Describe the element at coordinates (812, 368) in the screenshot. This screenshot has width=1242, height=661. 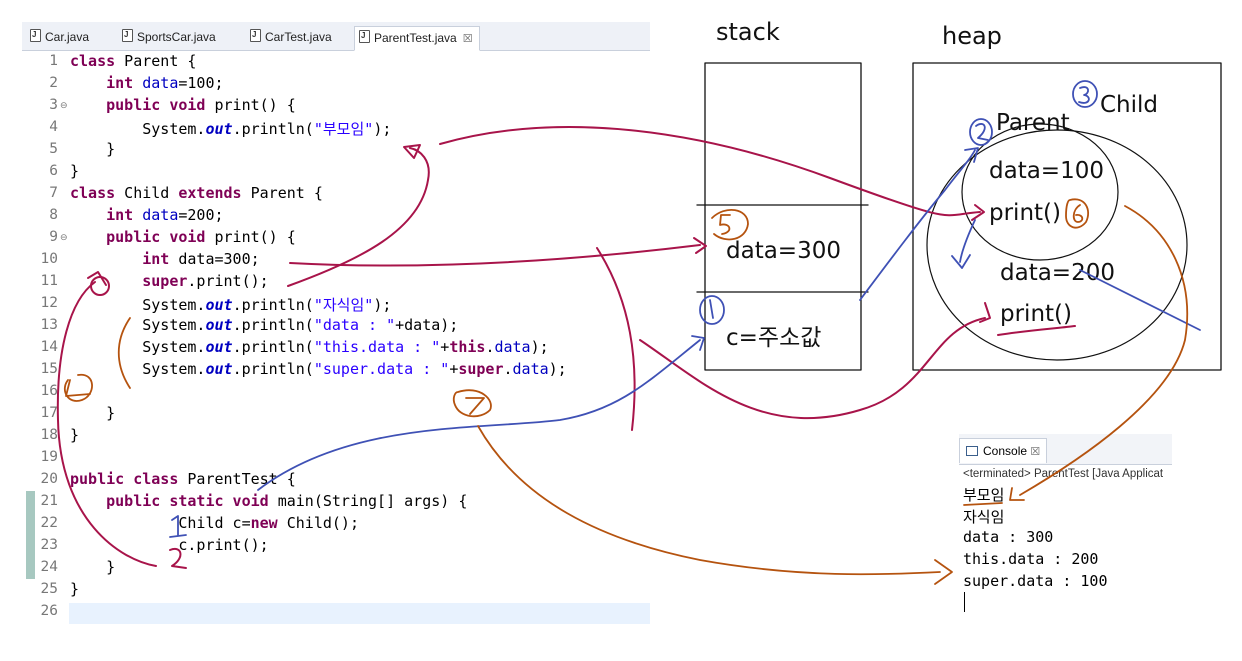
I see `arrow-to-child-print` at that location.